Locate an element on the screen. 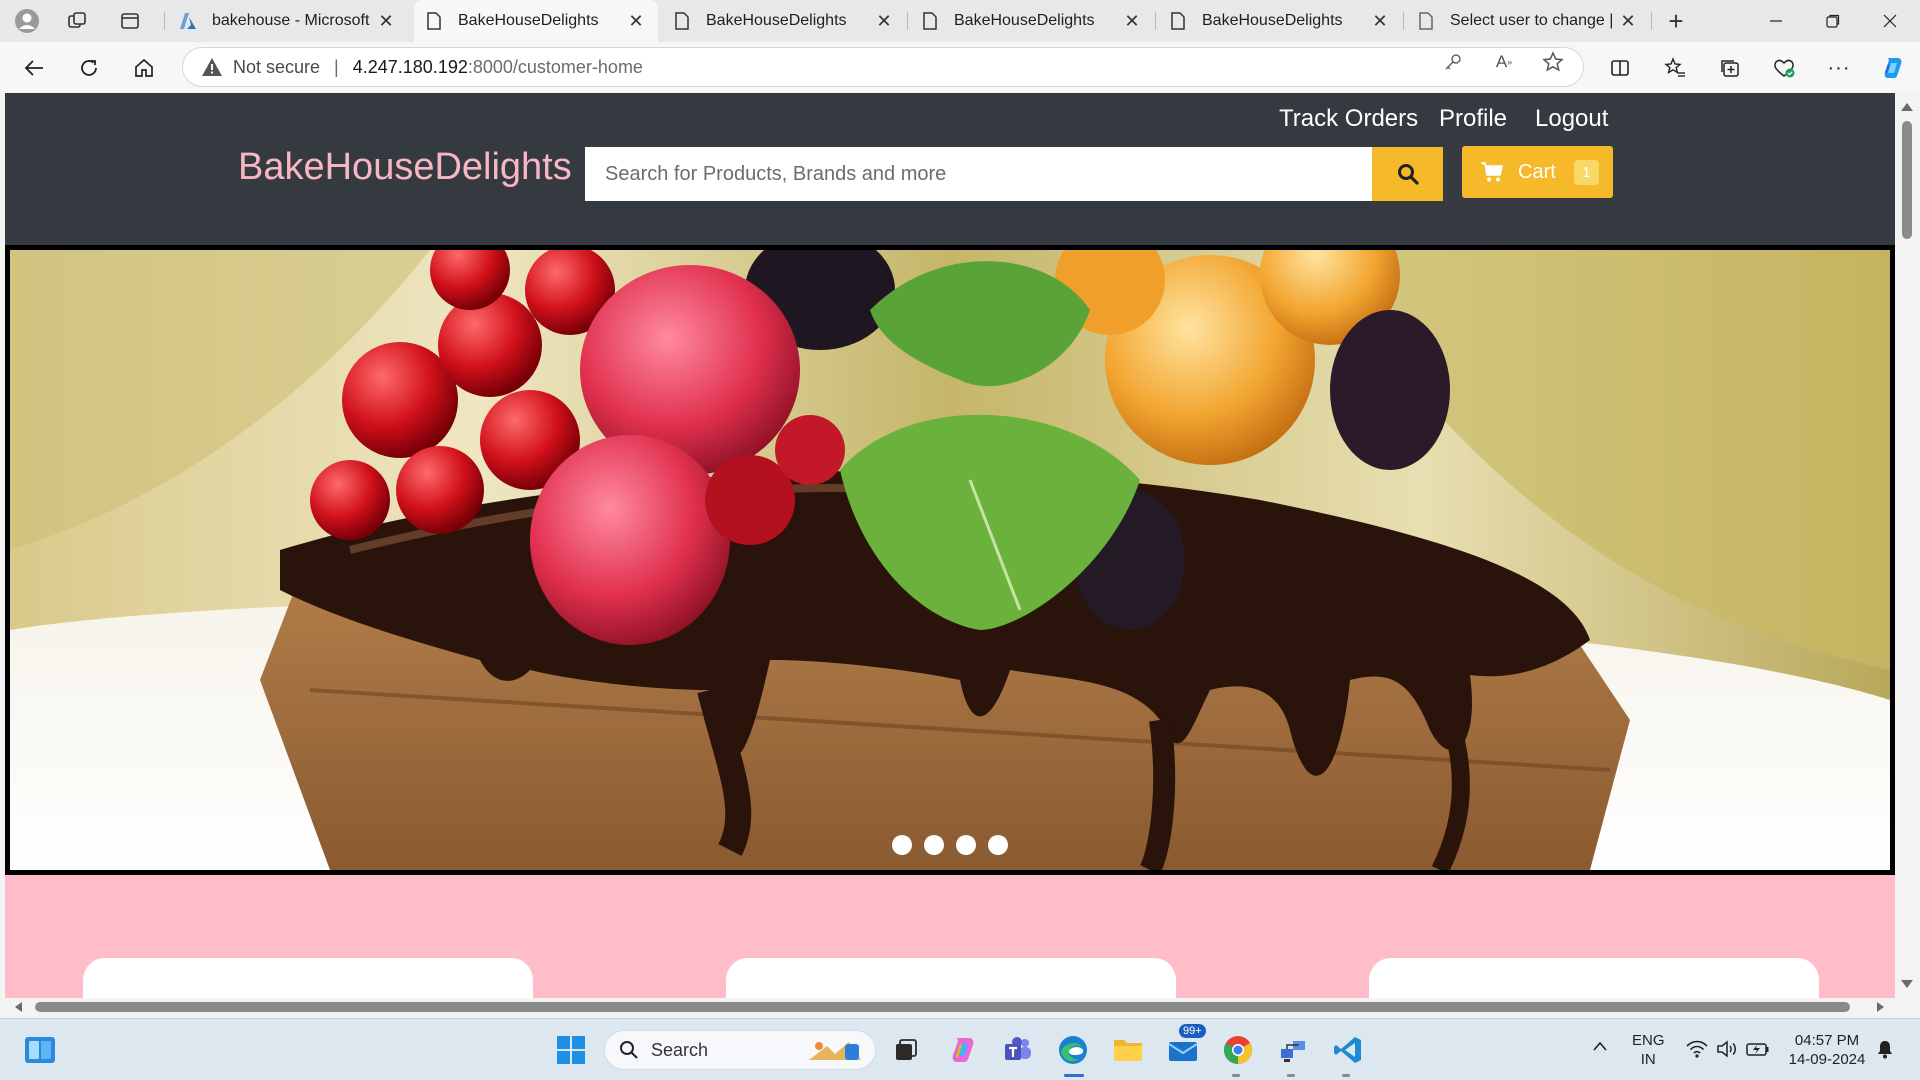 Image resolution: width=1920 pixels, height=1080 pixels. home-icon is located at coordinates (144, 68).